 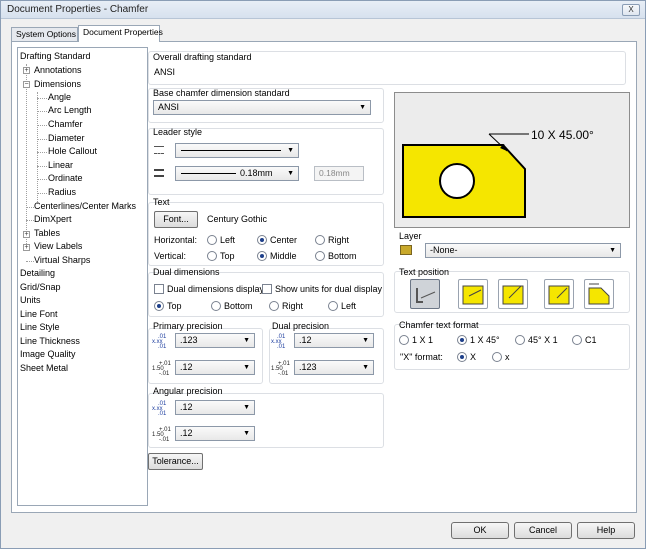 What do you see at coordinates (334, 340) in the screenshot?
I see `dual-precision-select: .12 ▼` at bounding box center [334, 340].